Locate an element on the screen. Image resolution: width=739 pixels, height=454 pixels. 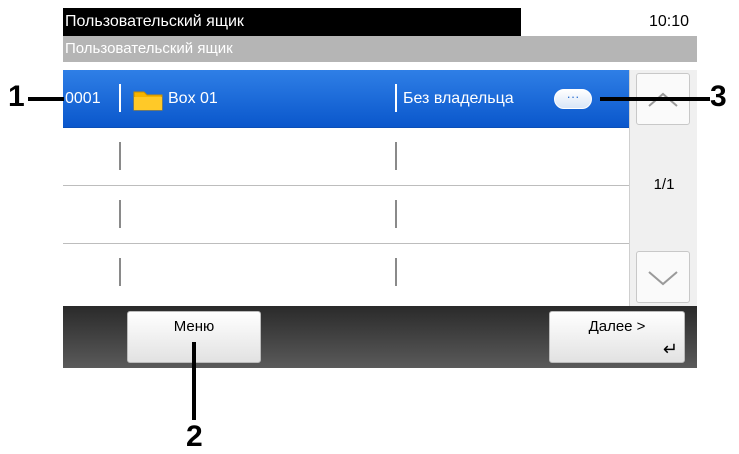
list-item-selected: 0001 Box 01 Без владельца ··· is located at coordinates (346, 99).